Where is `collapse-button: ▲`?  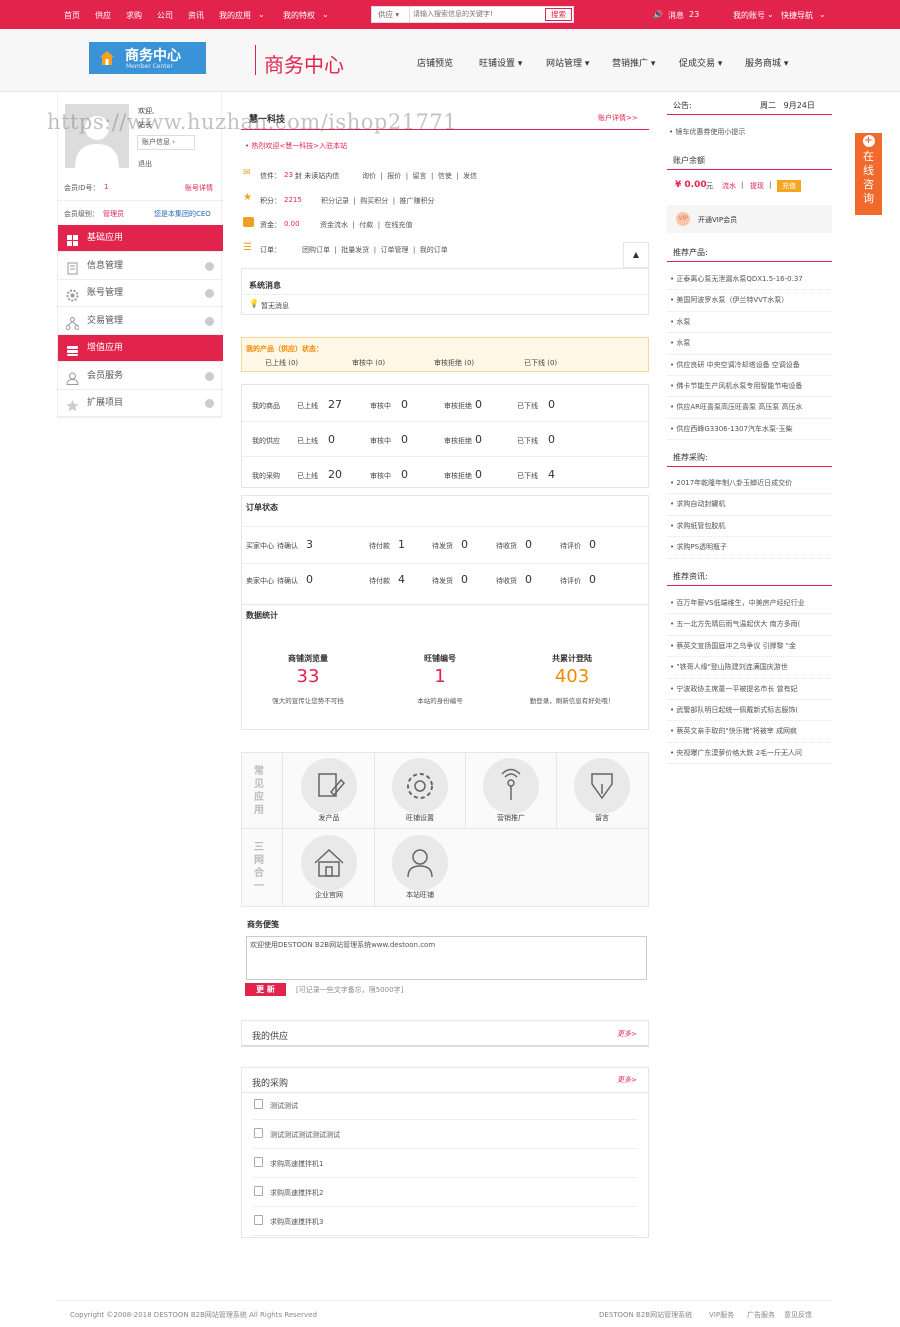
collapse-button: ▲ is located at coordinates (636, 255).